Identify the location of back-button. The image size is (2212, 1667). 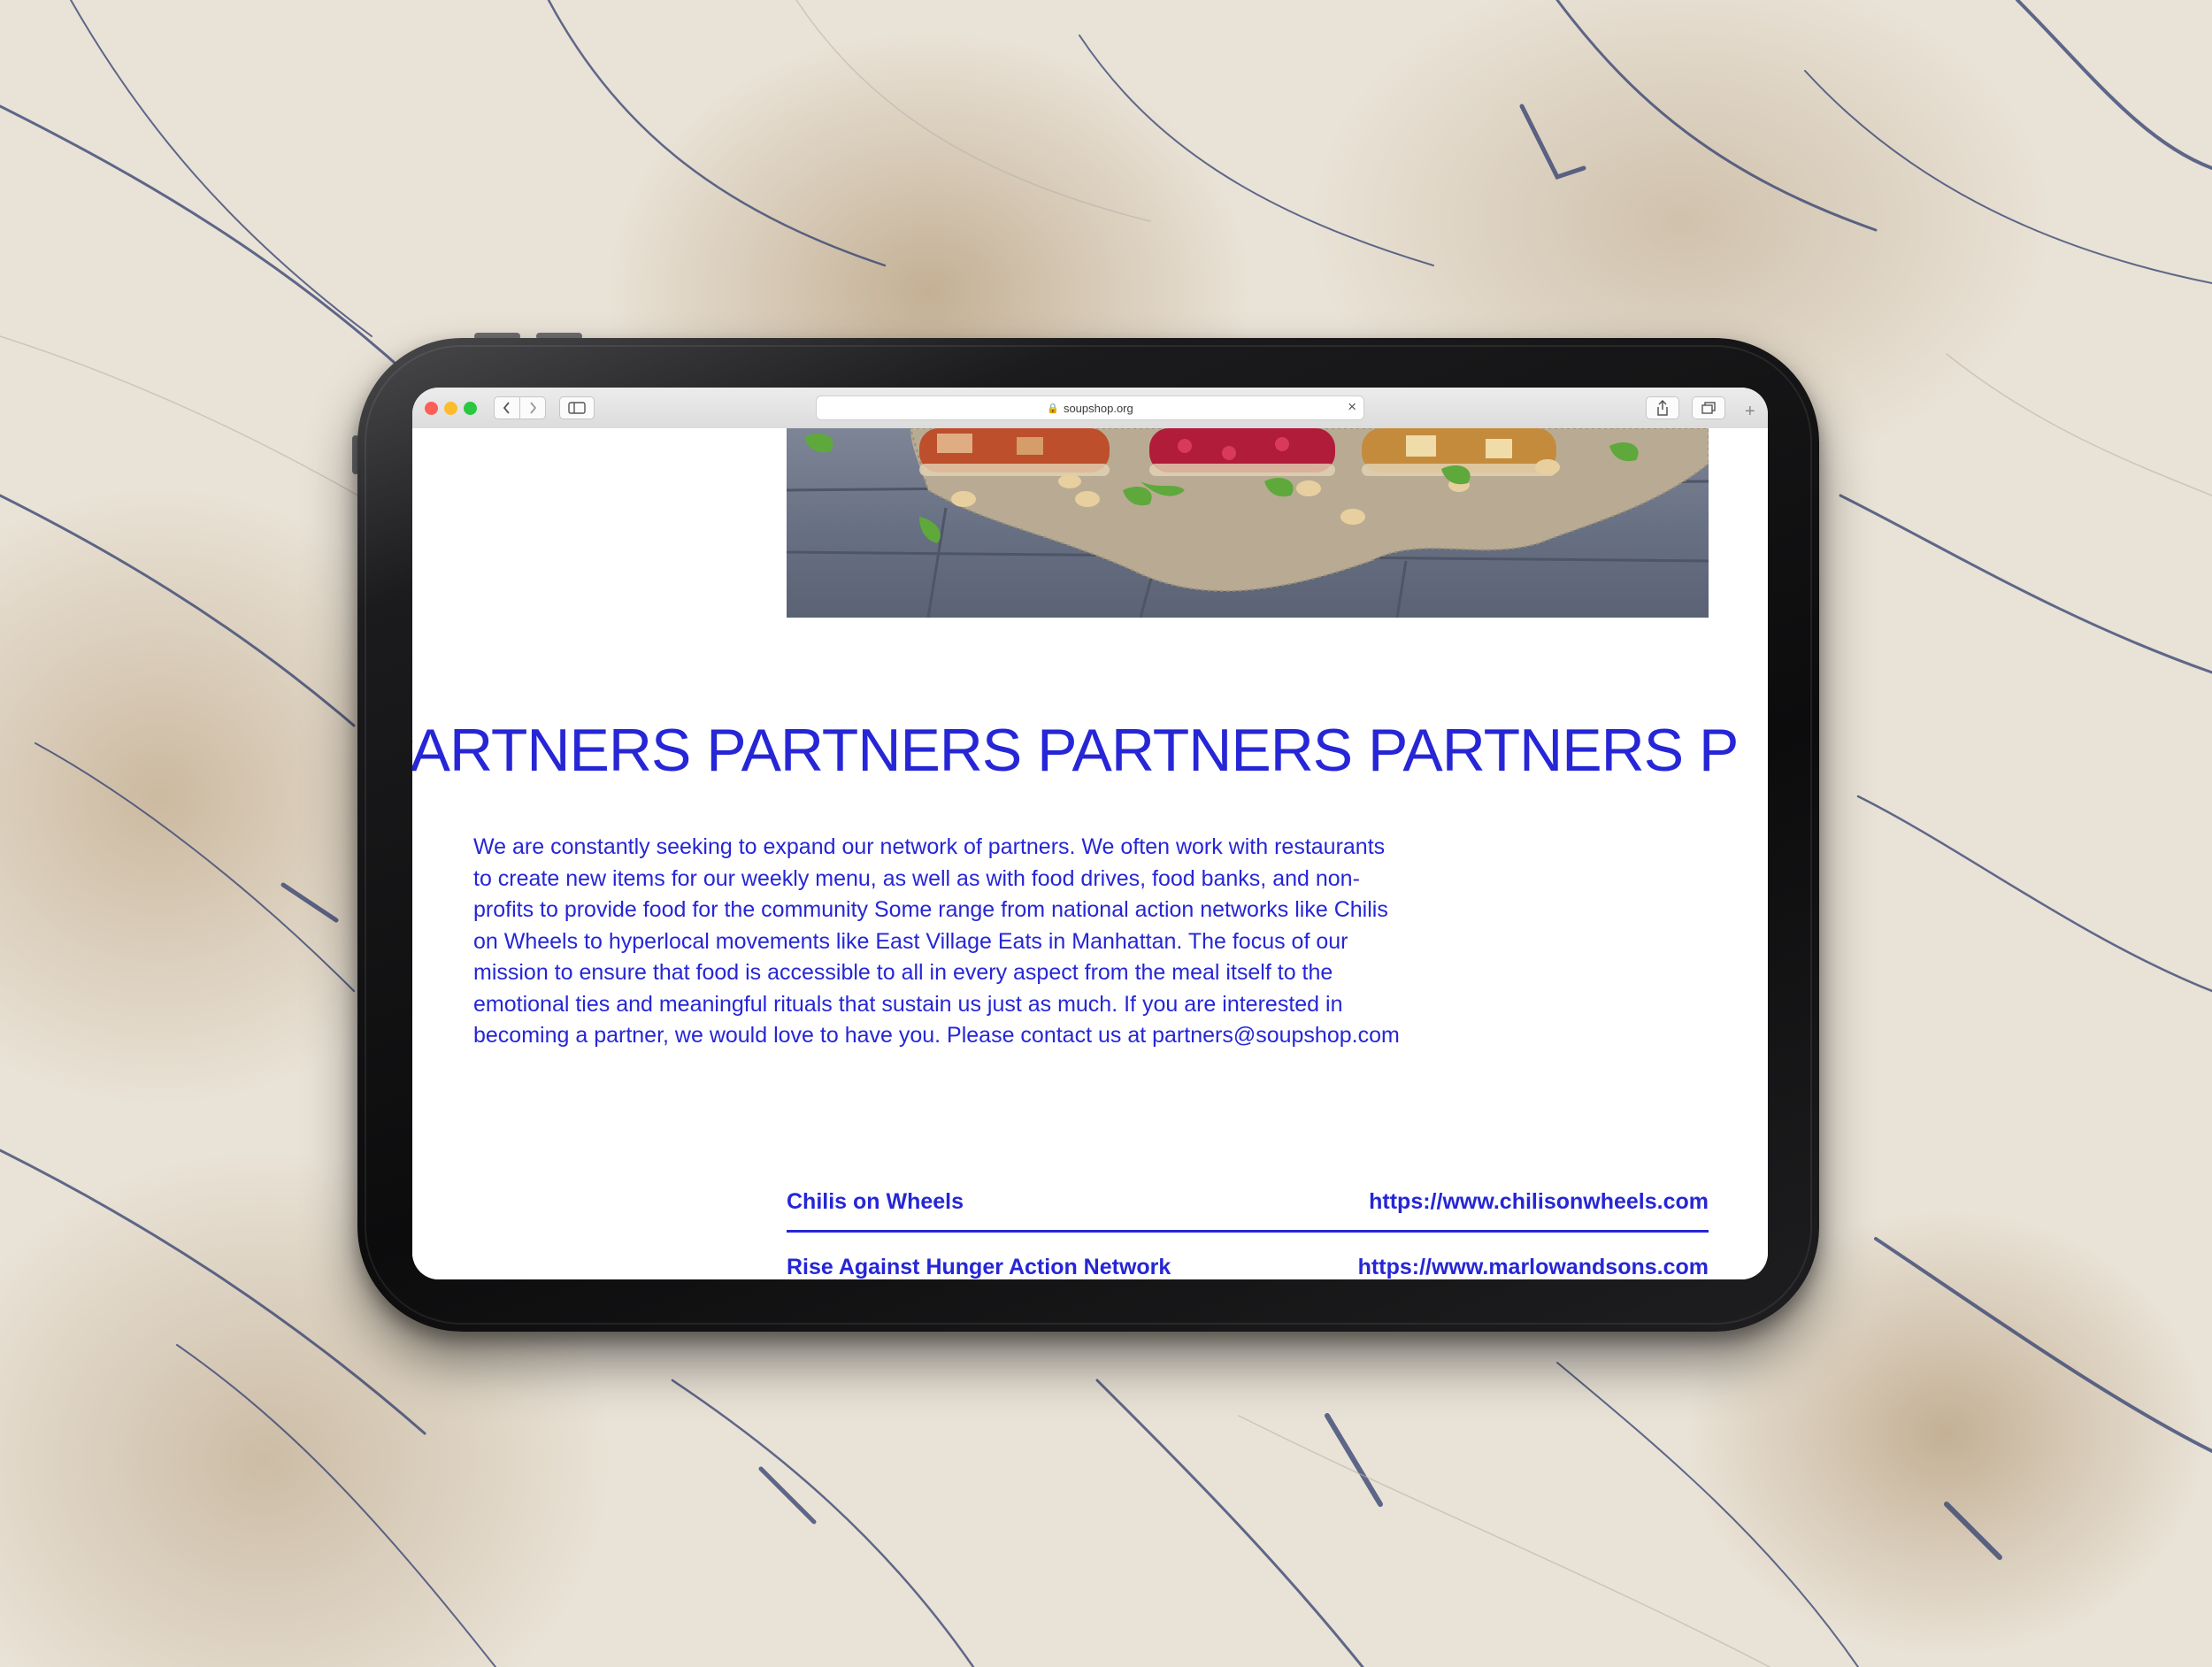
(507, 407).